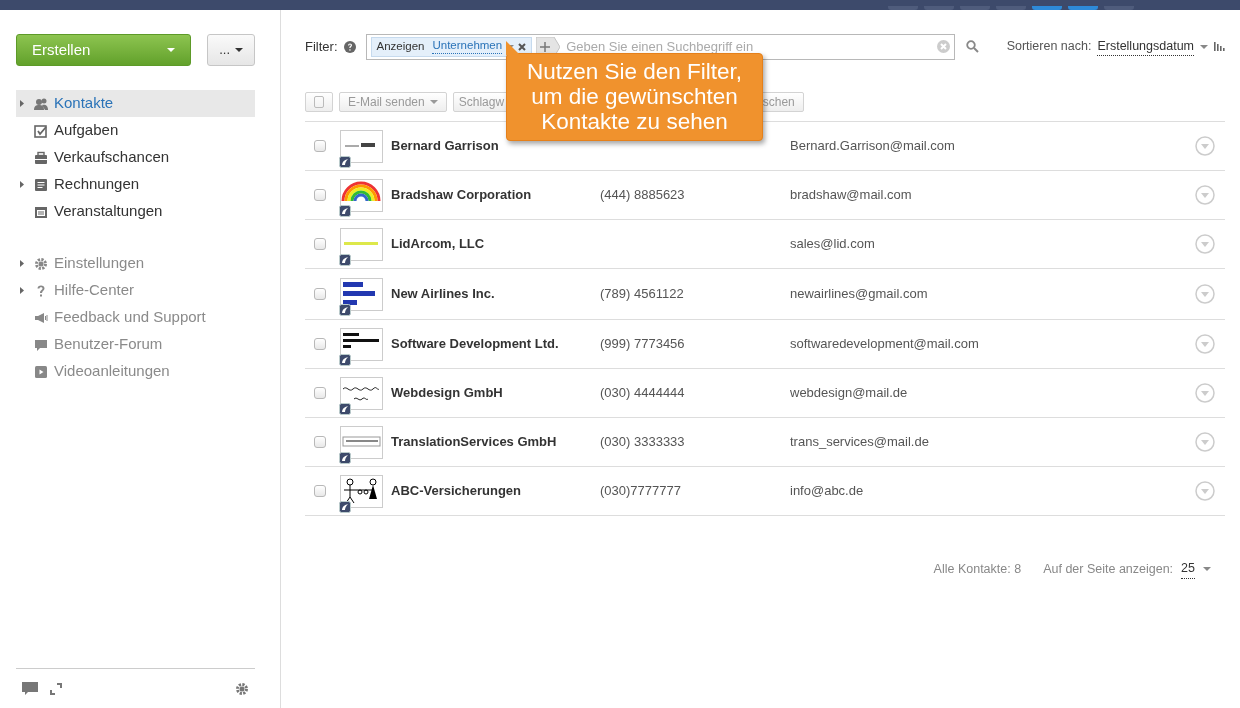 The height and width of the screenshot is (708, 1240). What do you see at coordinates (642, 195) in the screenshot?
I see `phone-number: (444) 8885623` at bounding box center [642, 195].